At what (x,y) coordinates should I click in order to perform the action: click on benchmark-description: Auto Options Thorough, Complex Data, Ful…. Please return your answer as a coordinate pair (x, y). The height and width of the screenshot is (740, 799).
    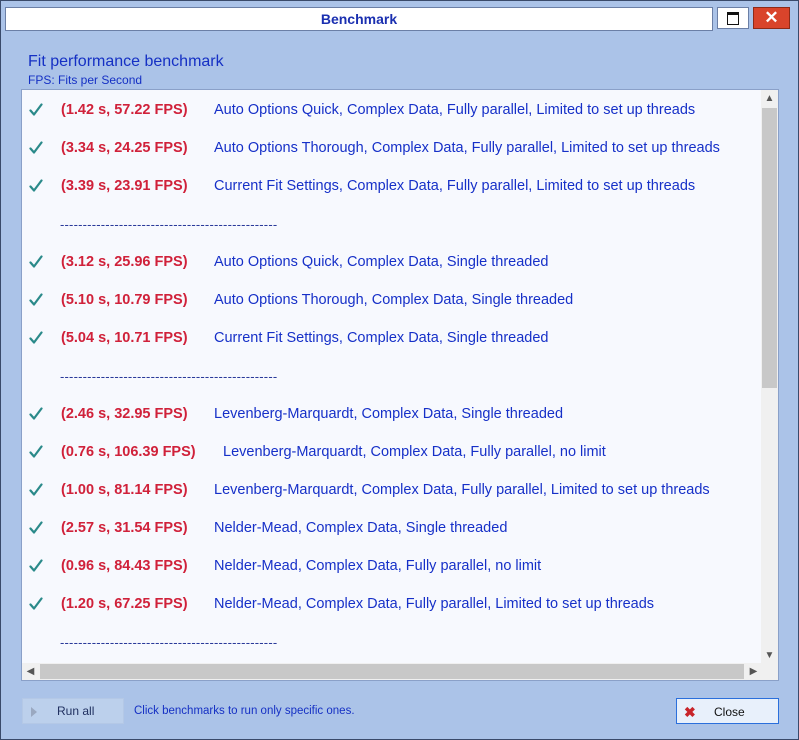
    Looking at the image, I should click on (467, 148).